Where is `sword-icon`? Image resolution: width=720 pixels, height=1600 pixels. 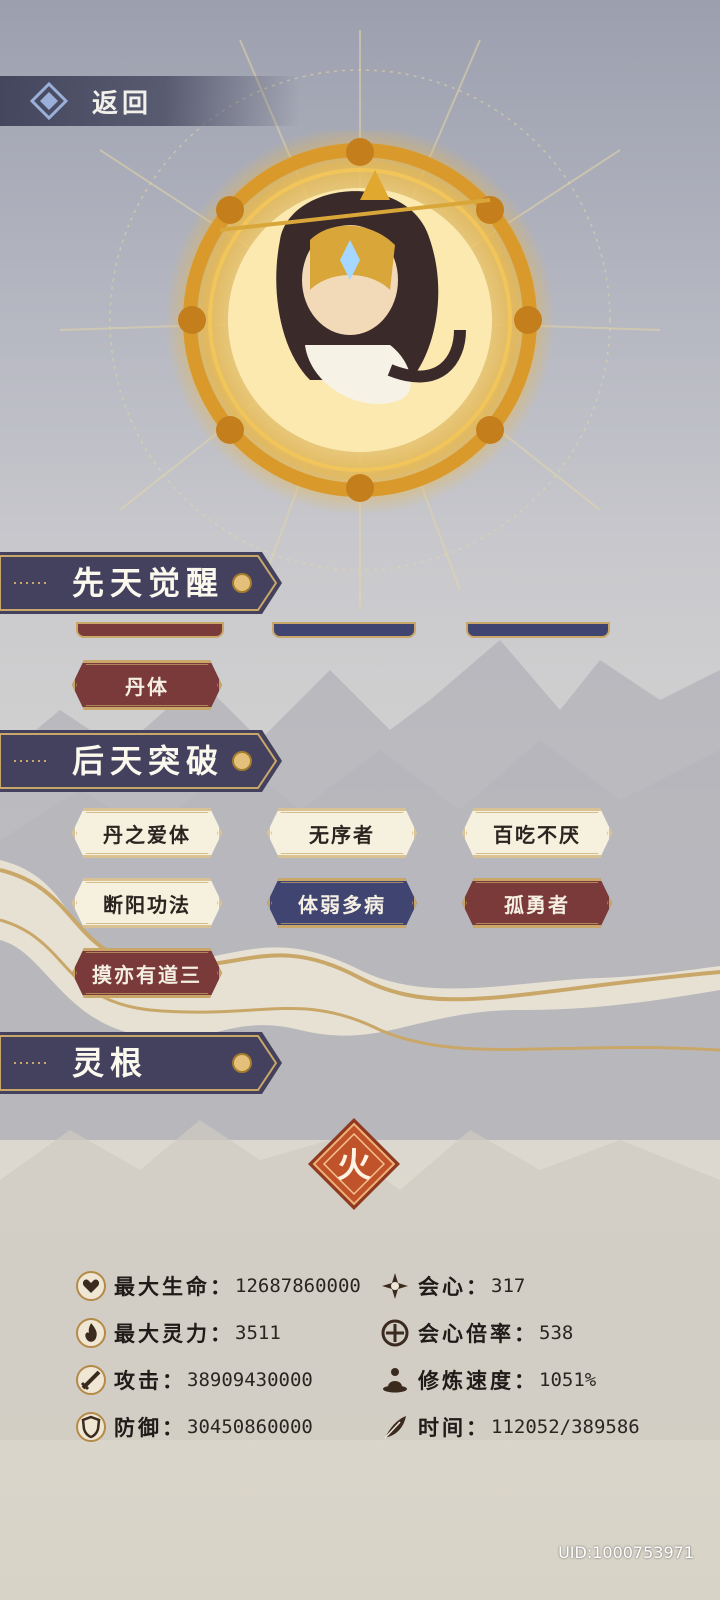 sword-icon is located at coordinates (91, 1380).